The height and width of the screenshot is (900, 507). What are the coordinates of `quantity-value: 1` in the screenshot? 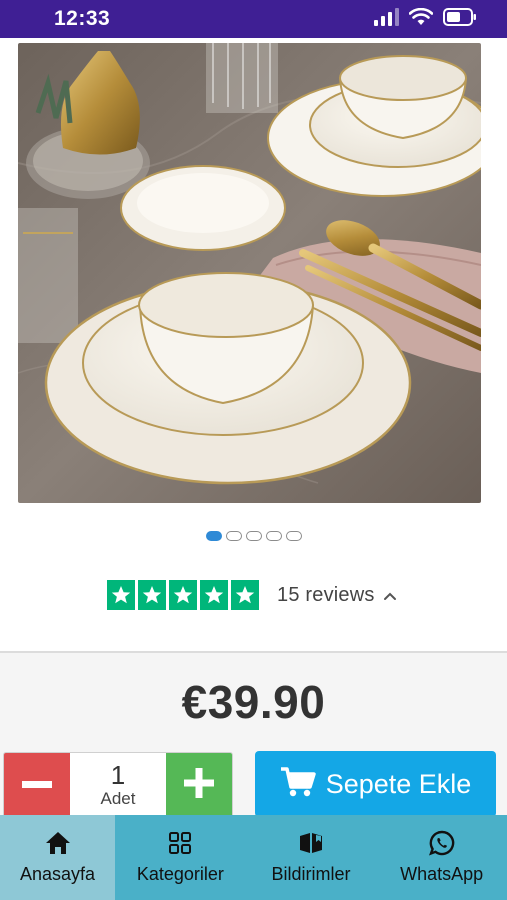 It's located at (118, 775).